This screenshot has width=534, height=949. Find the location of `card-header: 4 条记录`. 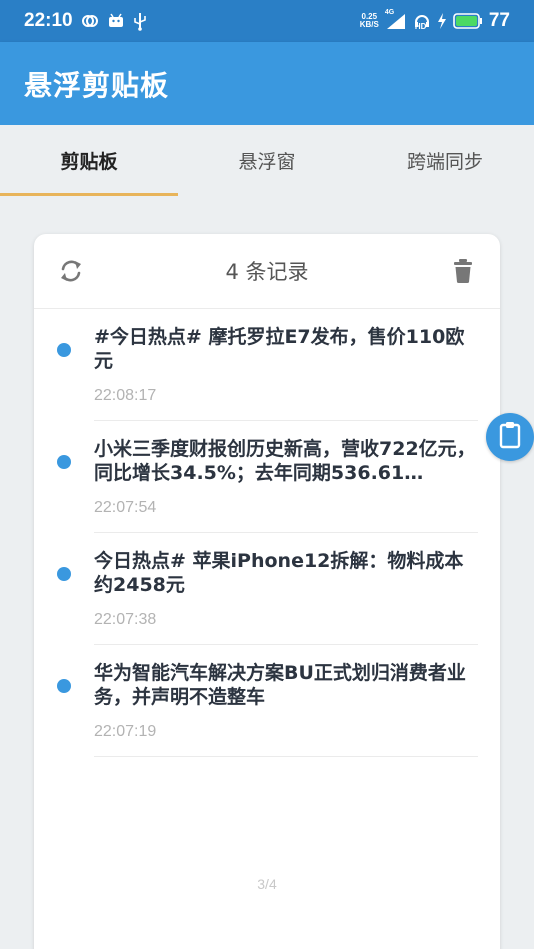

card-header: 4 条记录 is located at coordinates (267, 271).